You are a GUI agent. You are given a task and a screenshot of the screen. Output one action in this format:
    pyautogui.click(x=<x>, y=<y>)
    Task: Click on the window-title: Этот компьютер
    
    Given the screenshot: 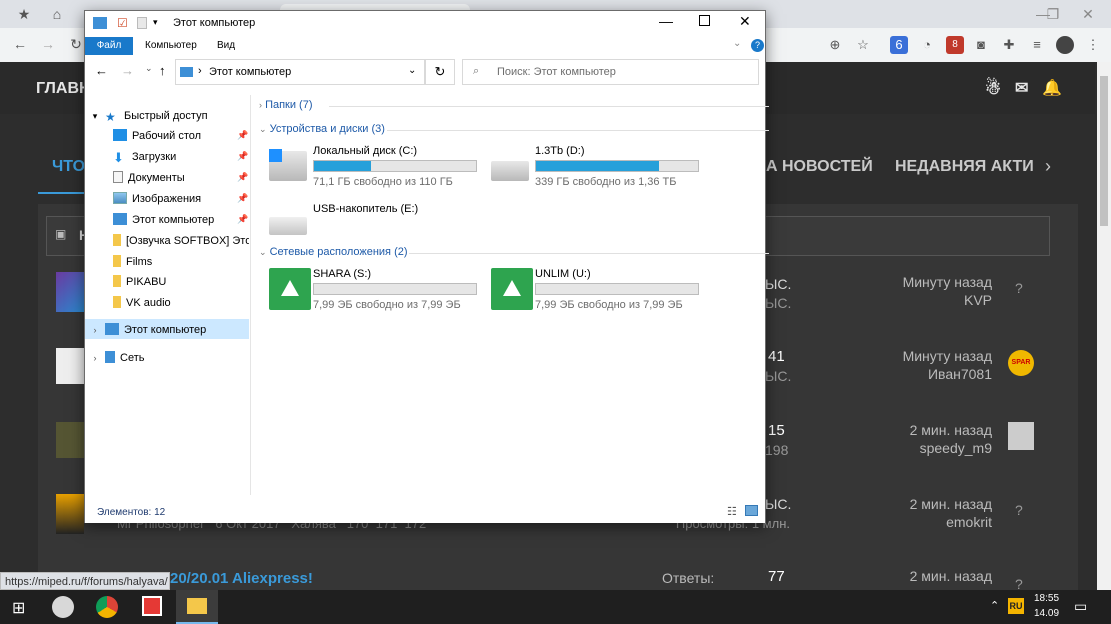 What is the action you would take?
    pyautogui.click(x=214, y=23)
    